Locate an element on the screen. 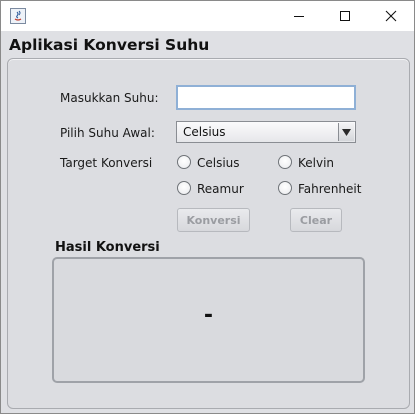 The width and height of the screenshot is (415, 414). close-icon is located at coordinates (391, 16).